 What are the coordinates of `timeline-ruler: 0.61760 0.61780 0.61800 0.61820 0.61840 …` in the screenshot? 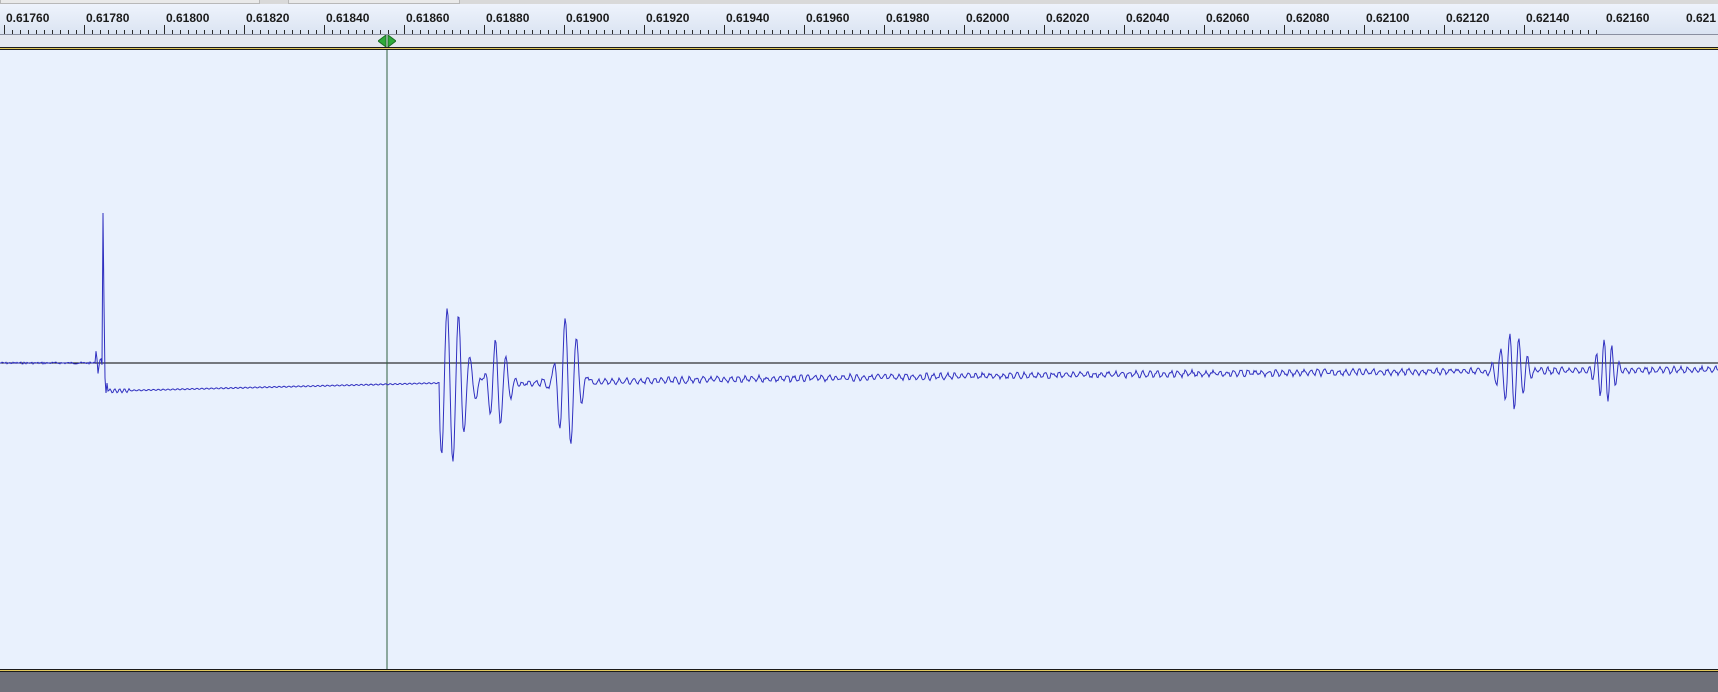 It's located at (859, 19).